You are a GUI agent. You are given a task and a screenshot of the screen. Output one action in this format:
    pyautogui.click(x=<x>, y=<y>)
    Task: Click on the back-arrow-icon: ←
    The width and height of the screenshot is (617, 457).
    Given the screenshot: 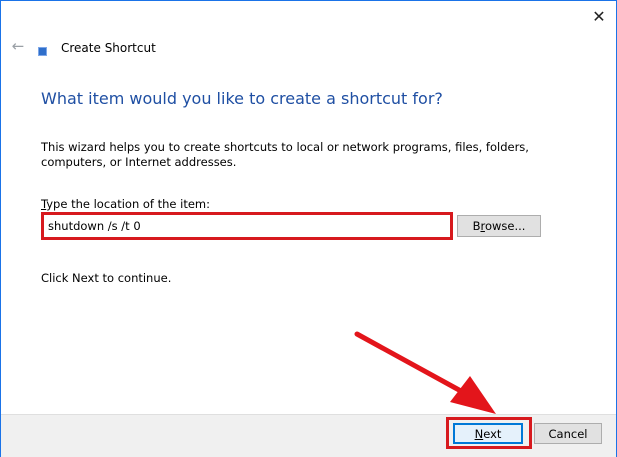 What is the action you would take?
    pyautogui.click(x=18, y=46)
    